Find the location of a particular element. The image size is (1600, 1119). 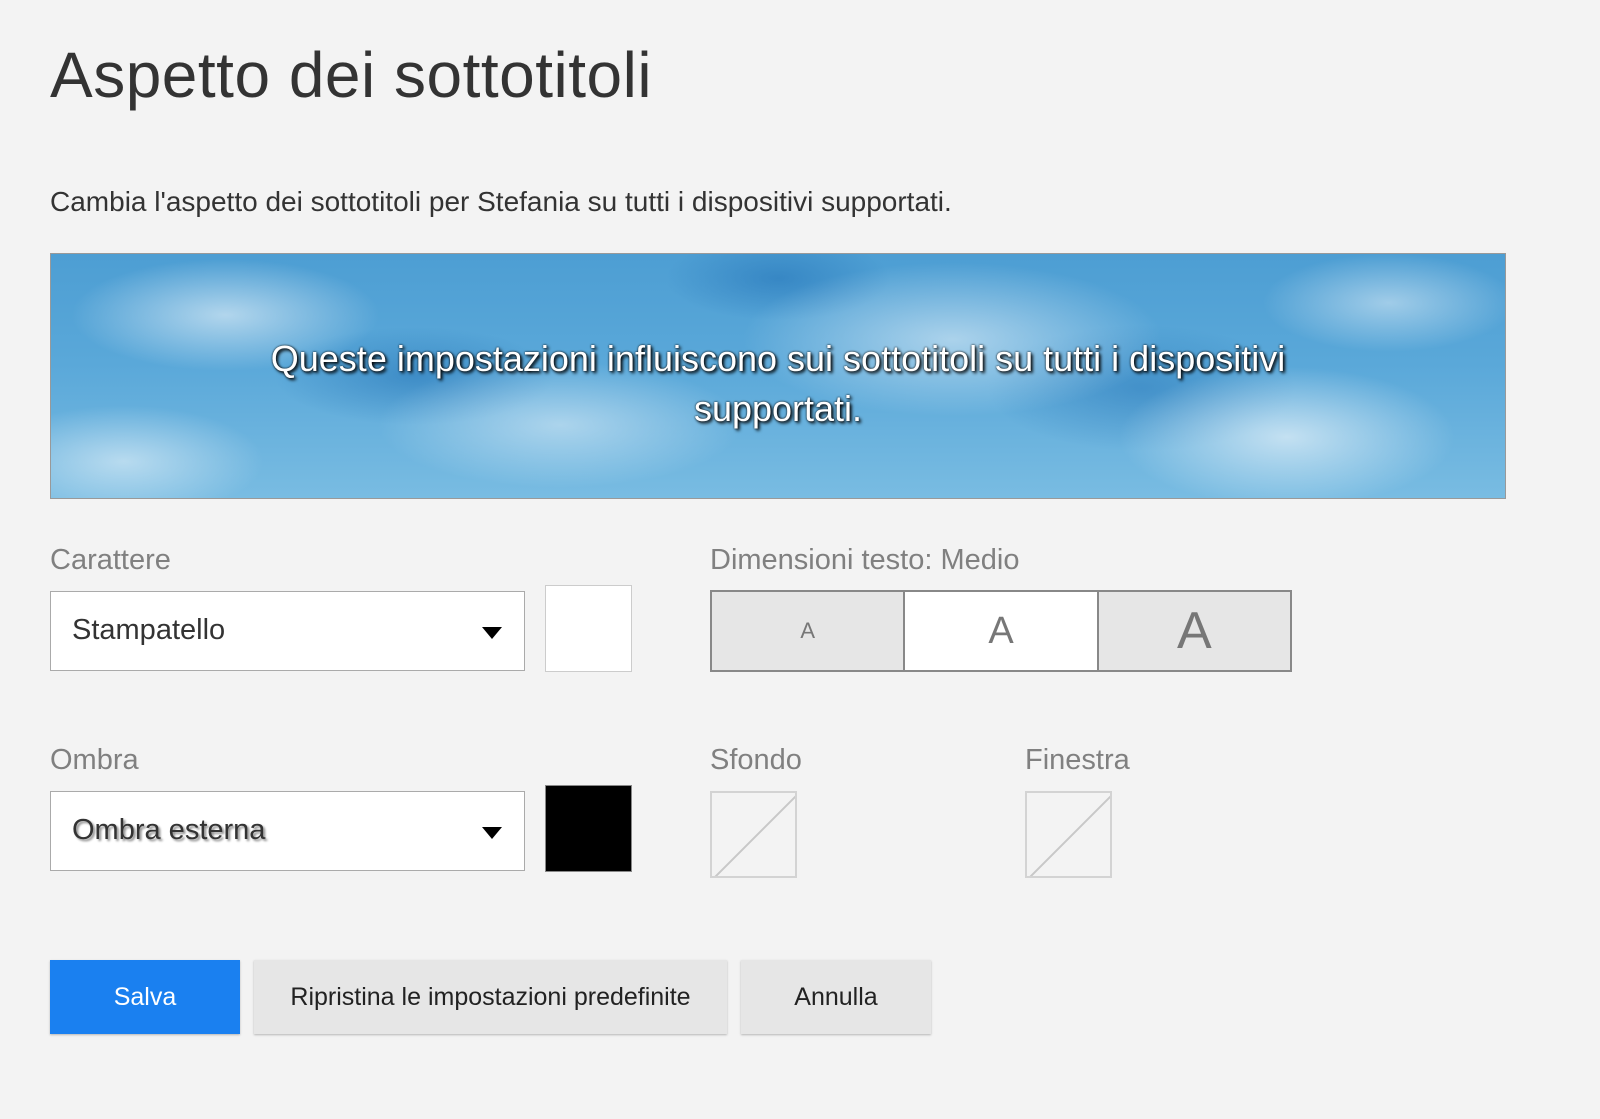

font-color-swatch is located at coordinates (588, 628).